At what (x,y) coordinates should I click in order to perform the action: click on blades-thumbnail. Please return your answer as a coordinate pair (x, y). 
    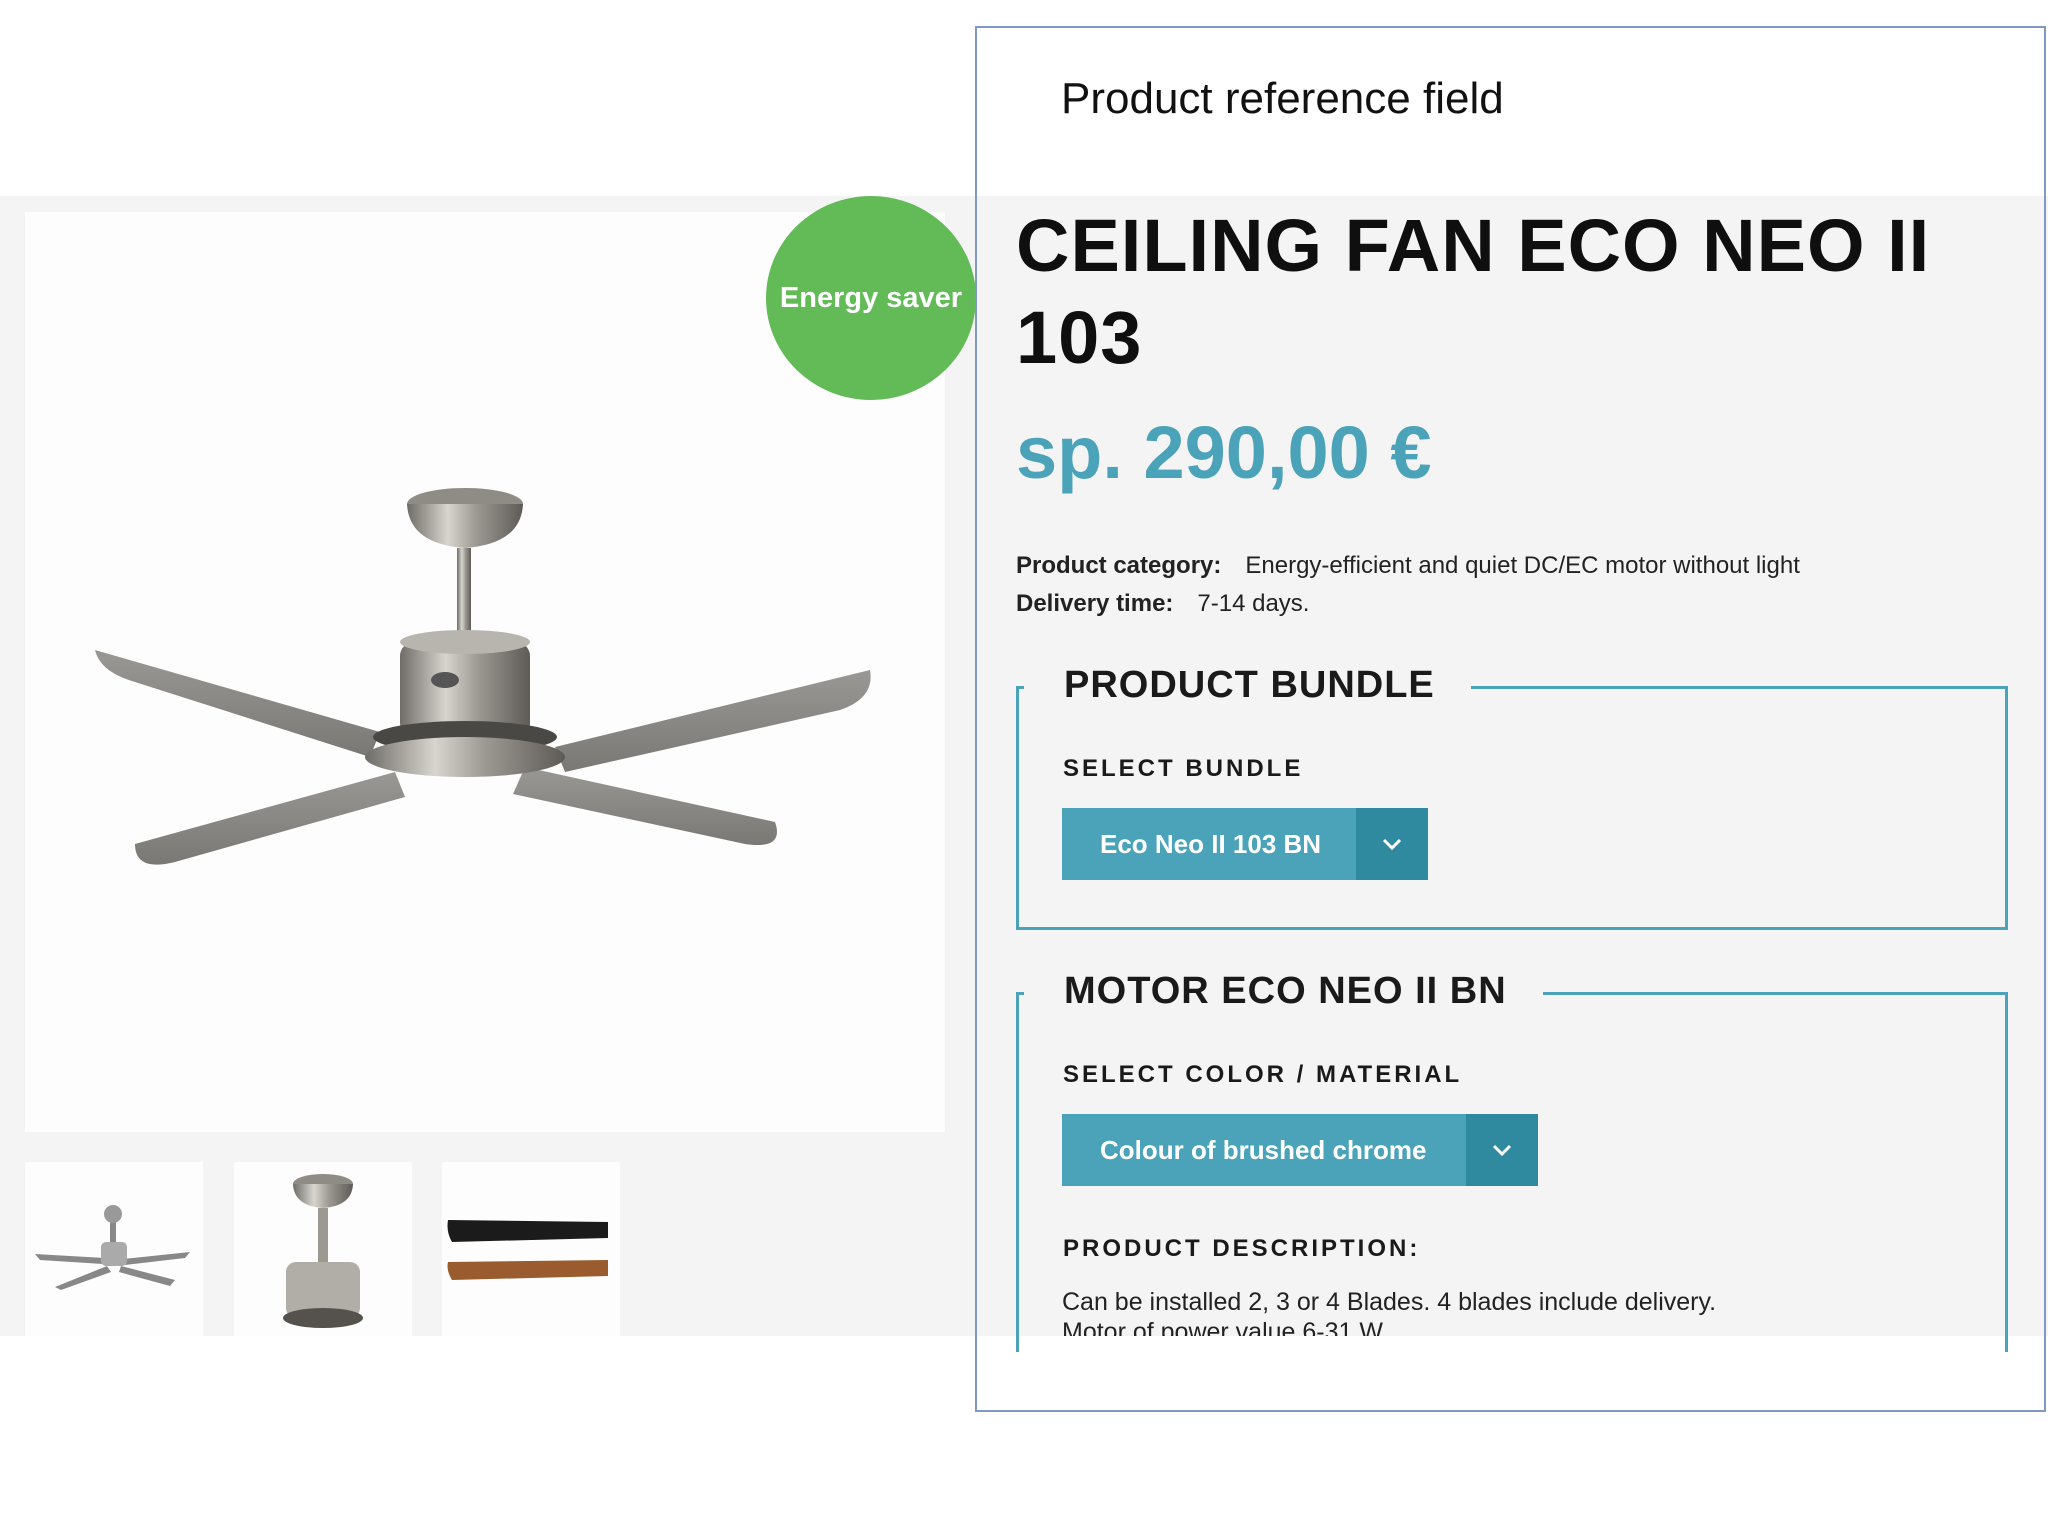
    Looking at the image, I should click on (527, 1250).